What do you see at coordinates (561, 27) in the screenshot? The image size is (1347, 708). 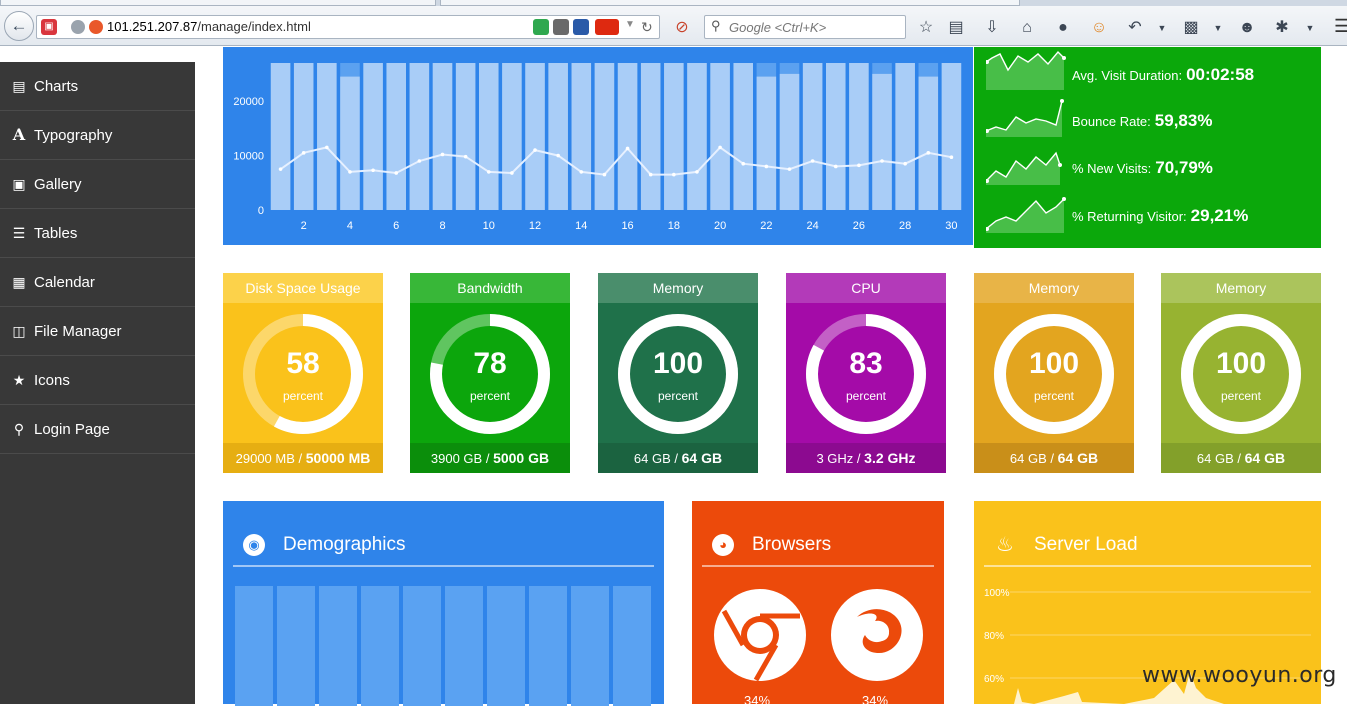 I see `qr-code-icon` at bounding box center [561, 27].